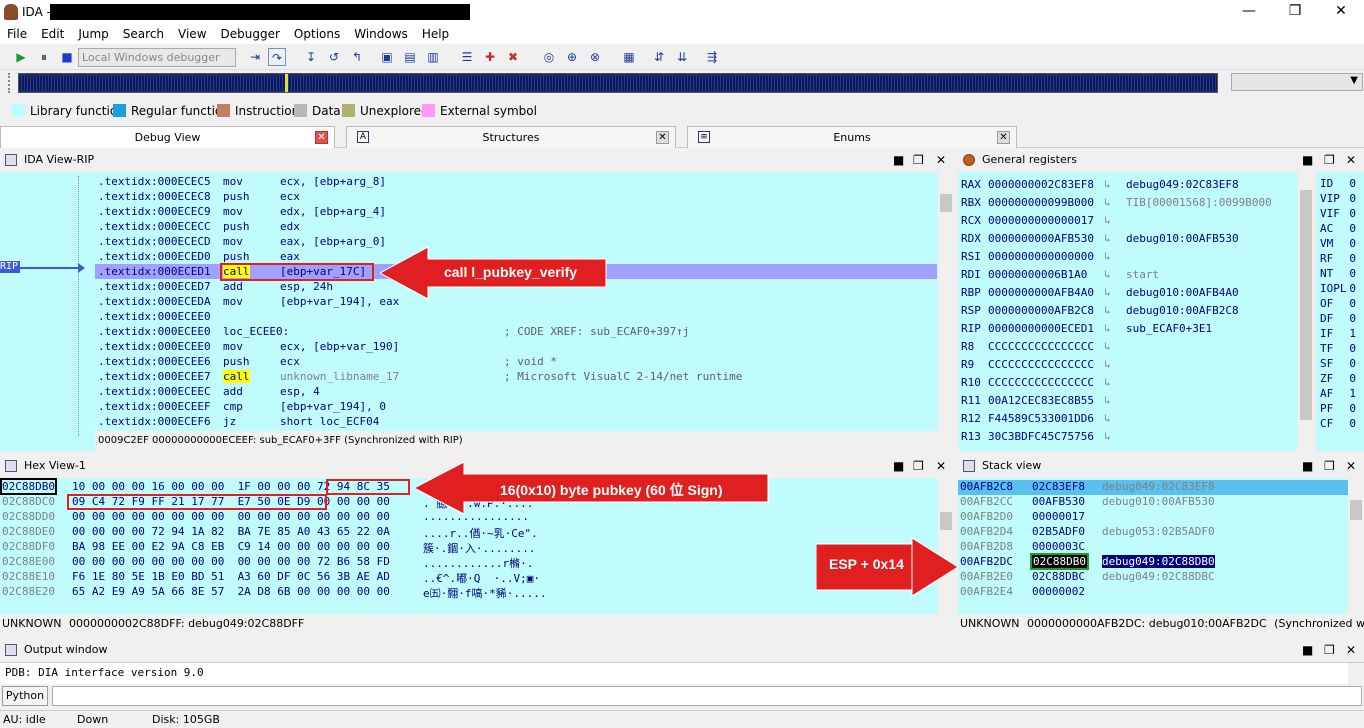  Describe the element at coordinates (618, 83) in the screenshot. I see `navigation-band` at that location.